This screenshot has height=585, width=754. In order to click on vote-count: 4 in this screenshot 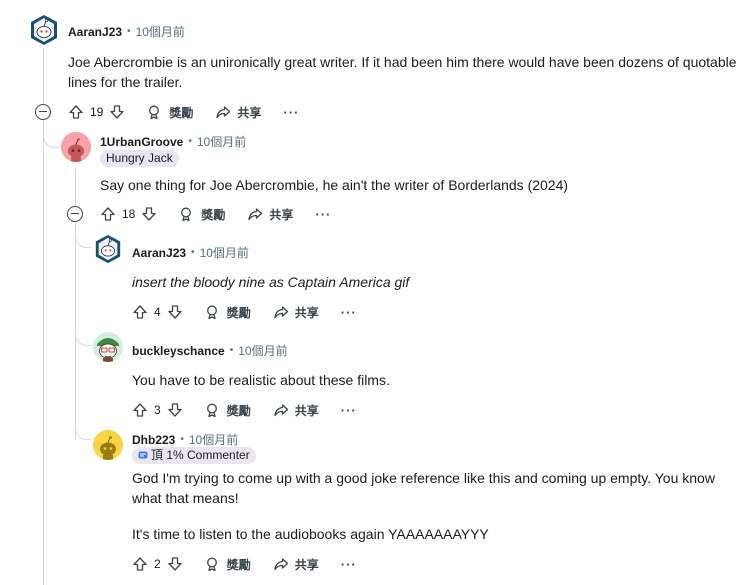, I will do `click(157, 312)`.